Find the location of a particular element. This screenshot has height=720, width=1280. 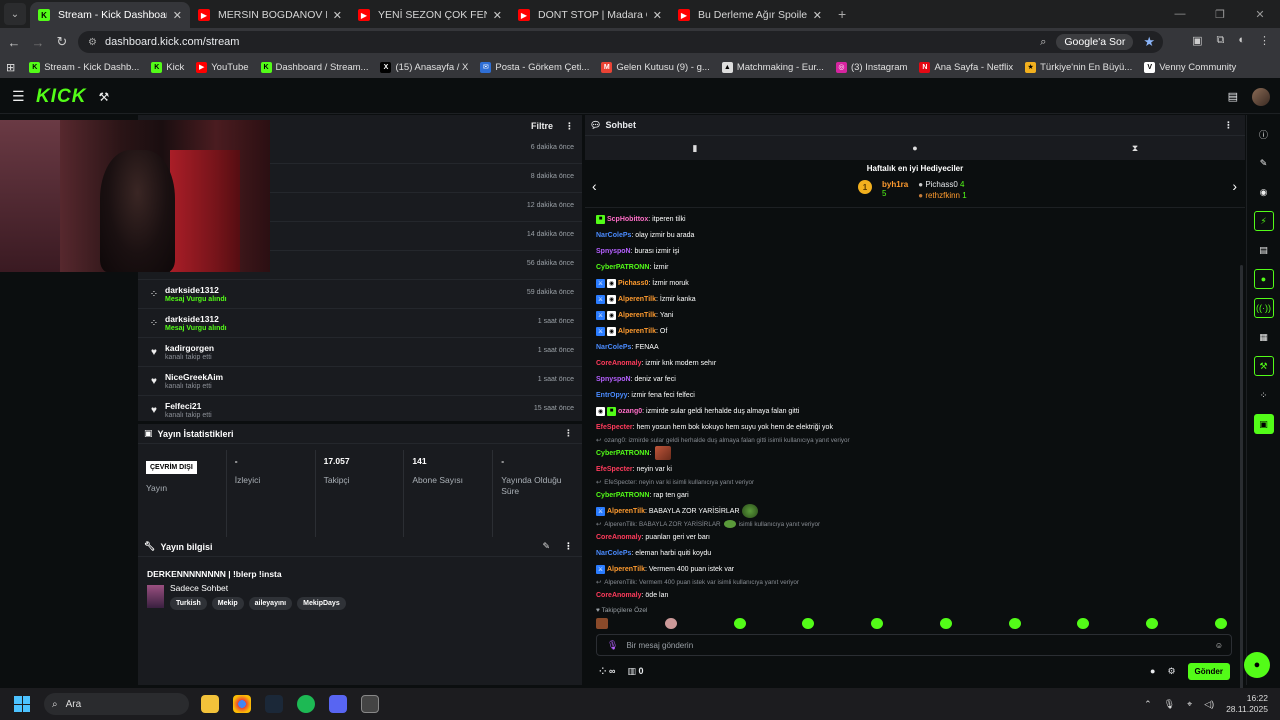

tag: Mekip is located at coordinates (227, 603).